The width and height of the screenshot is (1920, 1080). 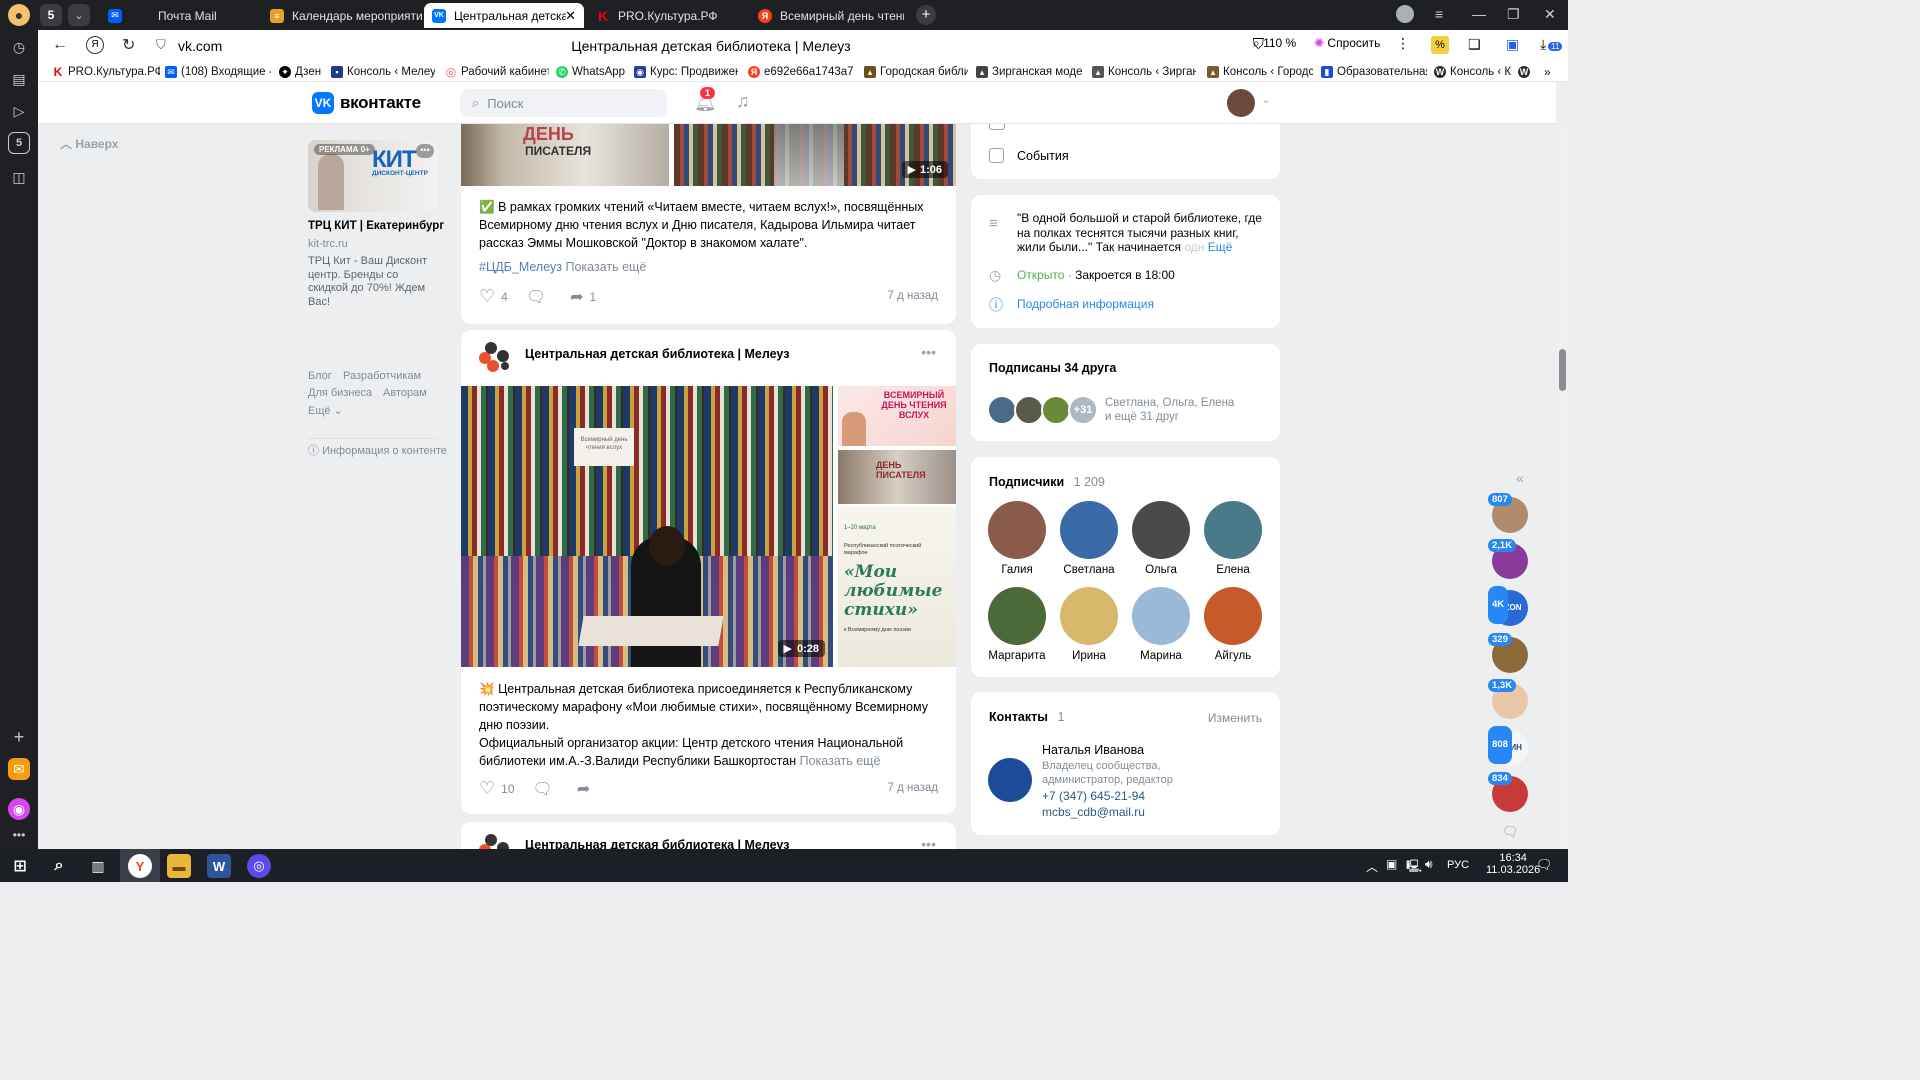 I want to click on chat-avatar: 834, so click(x=1508, y=792).